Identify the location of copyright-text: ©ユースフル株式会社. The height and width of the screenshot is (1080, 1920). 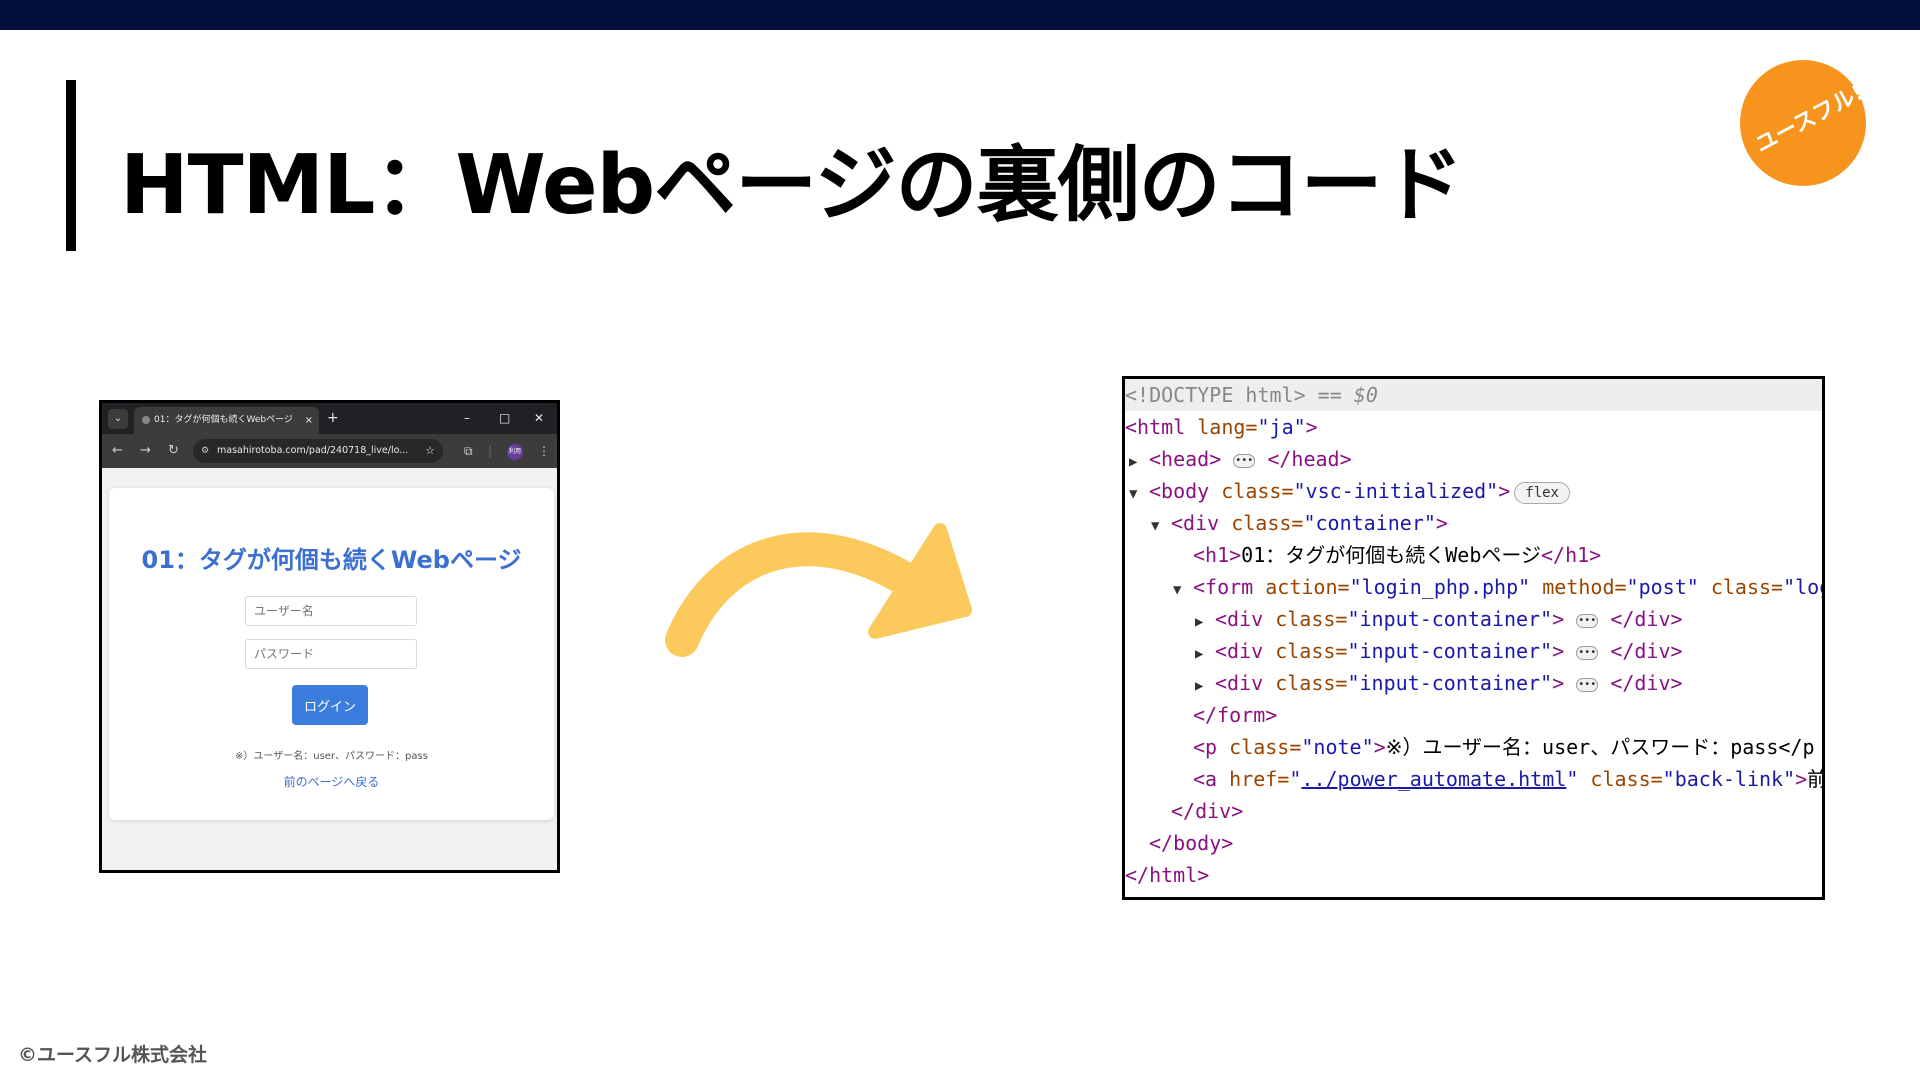
(113, 1055).